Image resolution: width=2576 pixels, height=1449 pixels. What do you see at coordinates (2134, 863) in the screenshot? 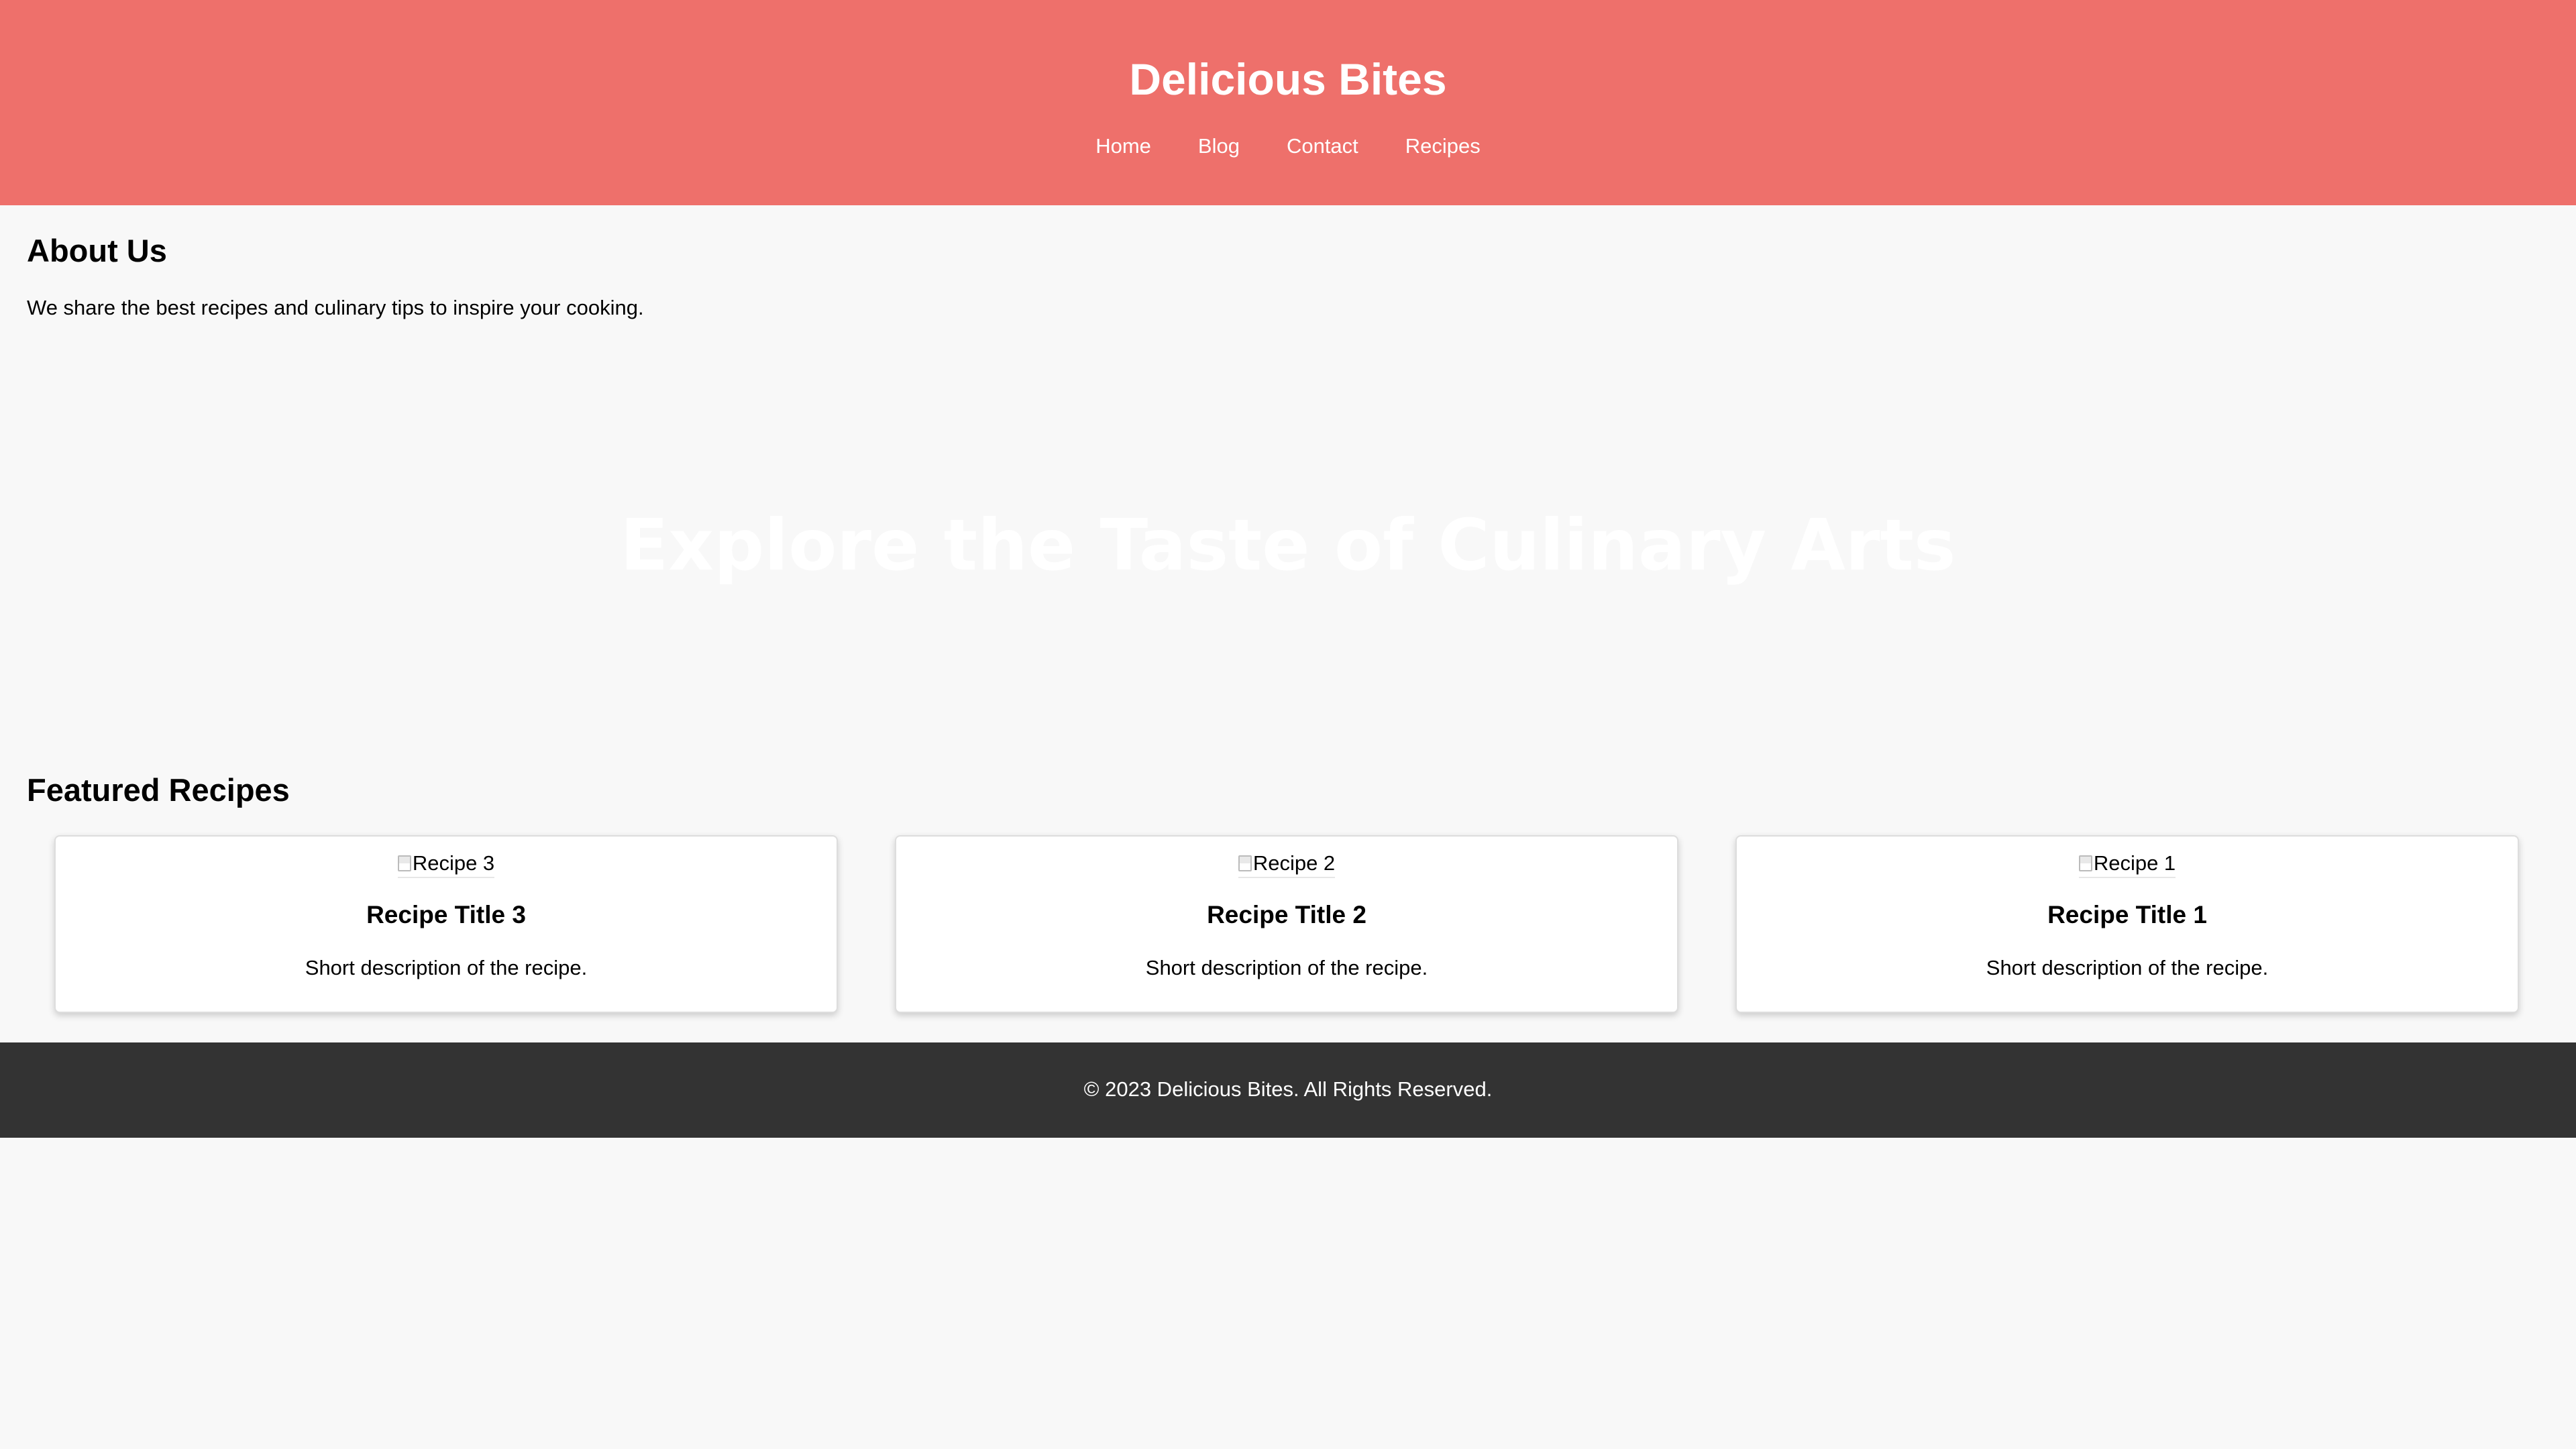
I see `recipe-image-alt: Recipe 1` at bounding box center [2134, 863].